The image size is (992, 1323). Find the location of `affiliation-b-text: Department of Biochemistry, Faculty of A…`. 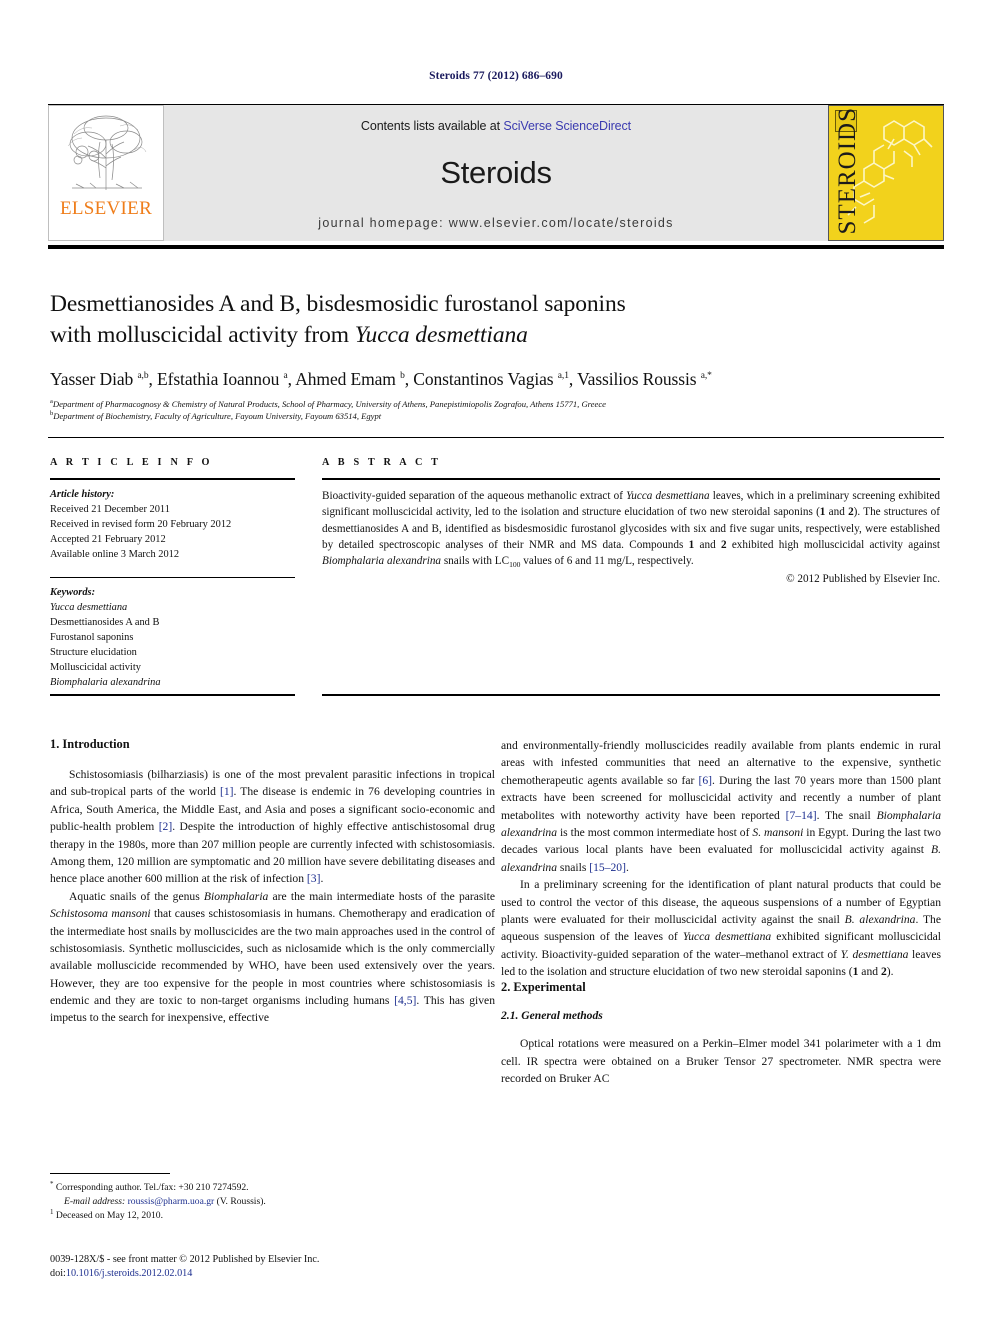

affiliation-b-text: Department of Biochemistry, Faculty of A… is located at coordinates (217, 415).